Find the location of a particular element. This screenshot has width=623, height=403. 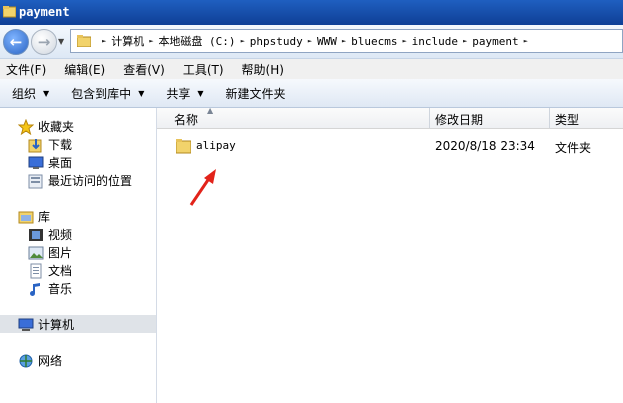

nav-item-label: 最近访问的位置 is located at coordinates (90, 181).